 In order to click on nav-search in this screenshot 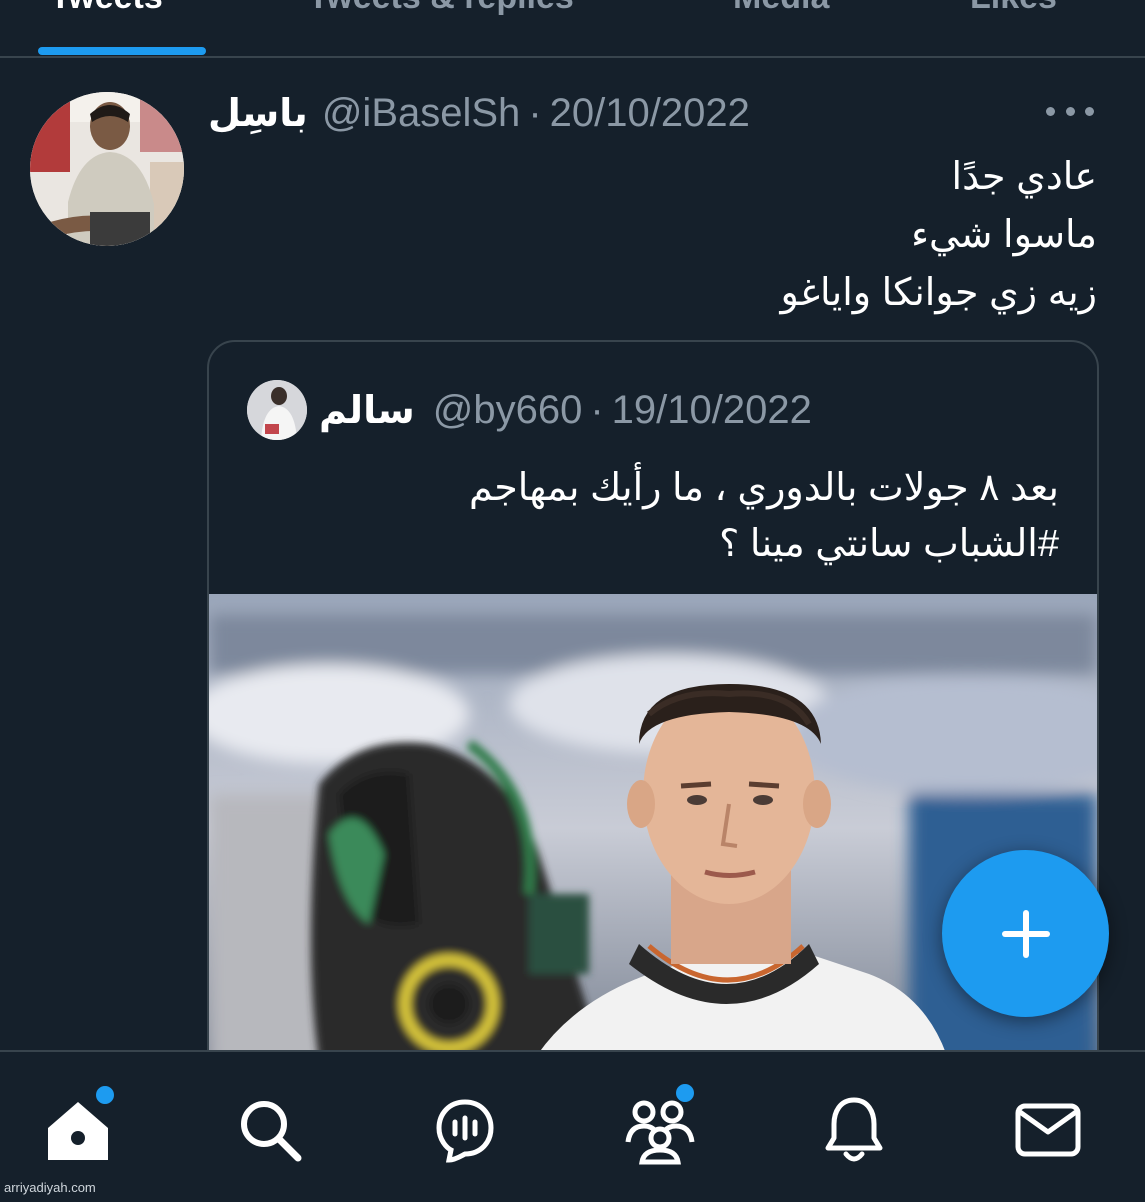, I will do `click(270, 1130)`.